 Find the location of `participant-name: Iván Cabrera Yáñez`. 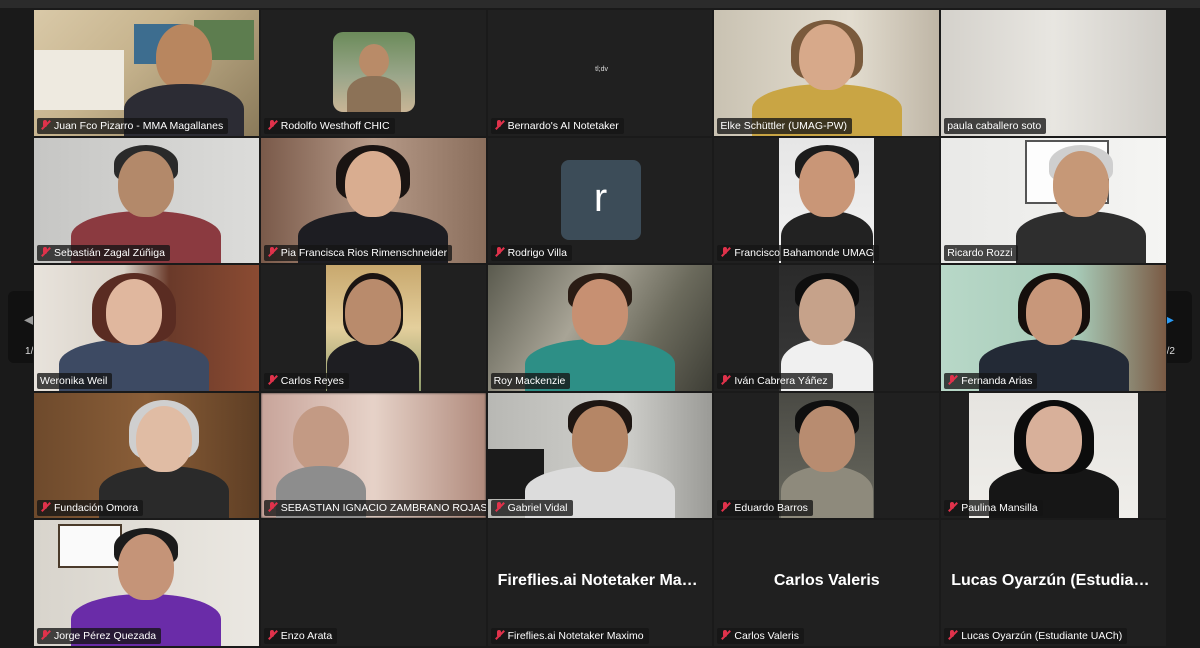

participant-name: Iván Cabrera Yáñez is located at coordinates (775, 380).